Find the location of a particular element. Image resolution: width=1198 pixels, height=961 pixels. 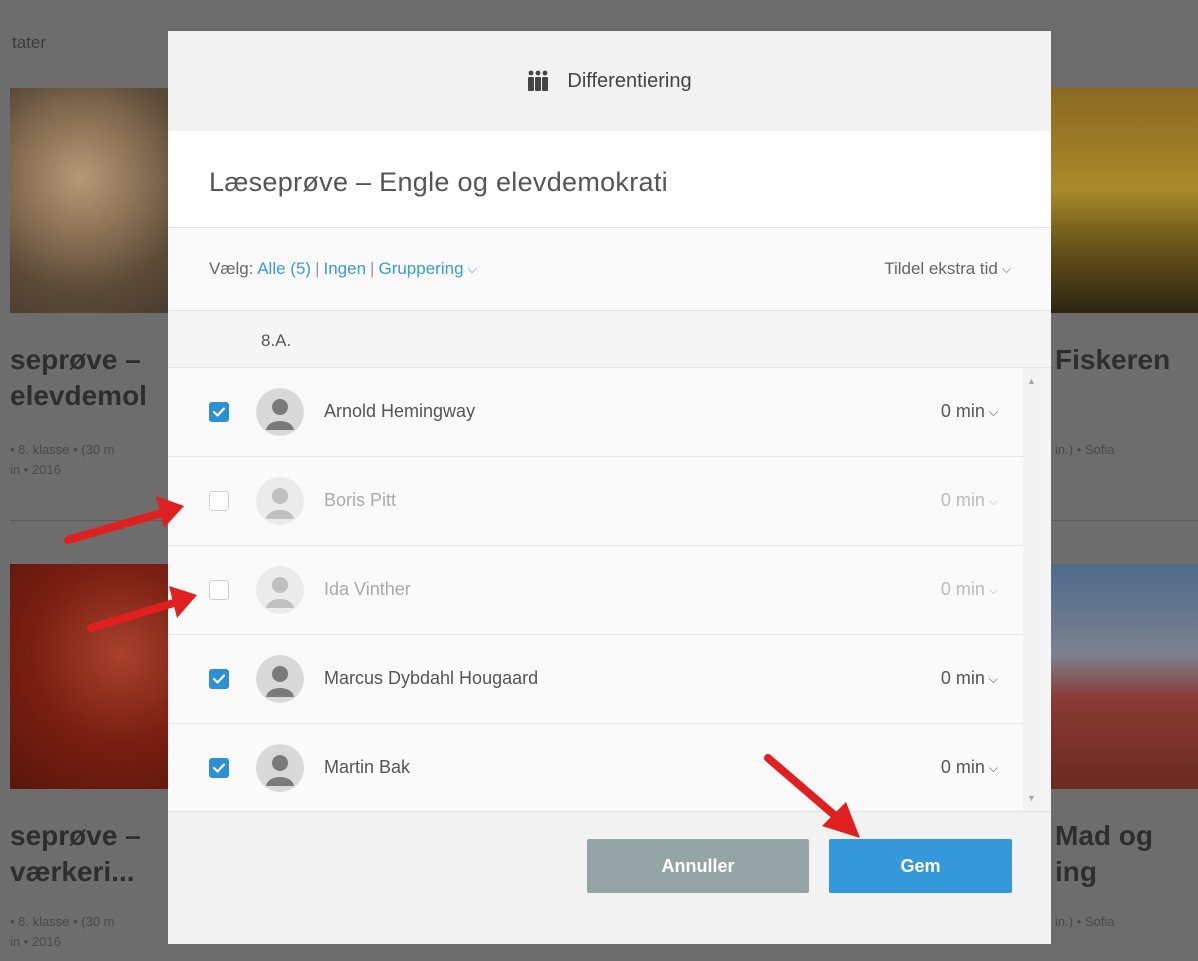

class-header: 8.A. is located at coordinates (609, 339).